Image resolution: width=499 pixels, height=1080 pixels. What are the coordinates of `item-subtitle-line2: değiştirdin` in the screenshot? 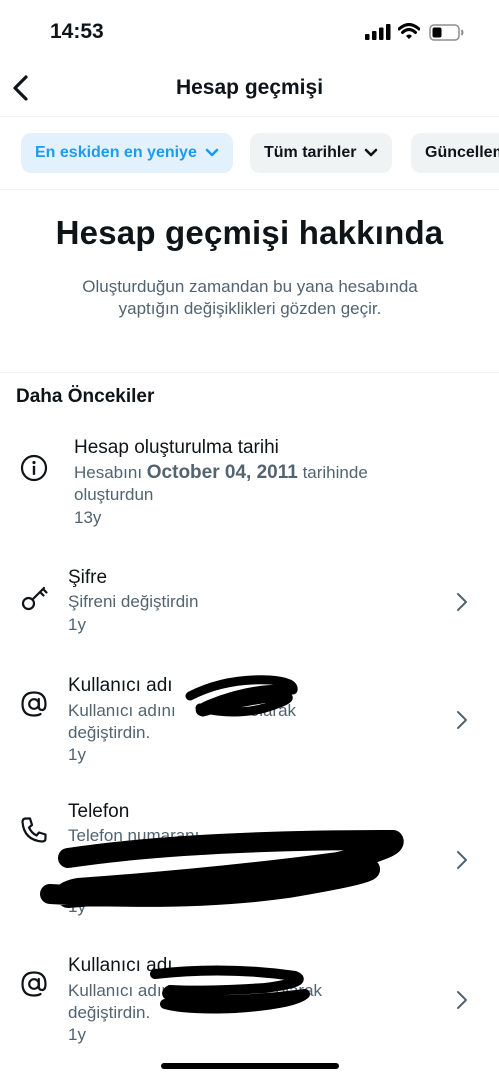 It's located at (219, 883).